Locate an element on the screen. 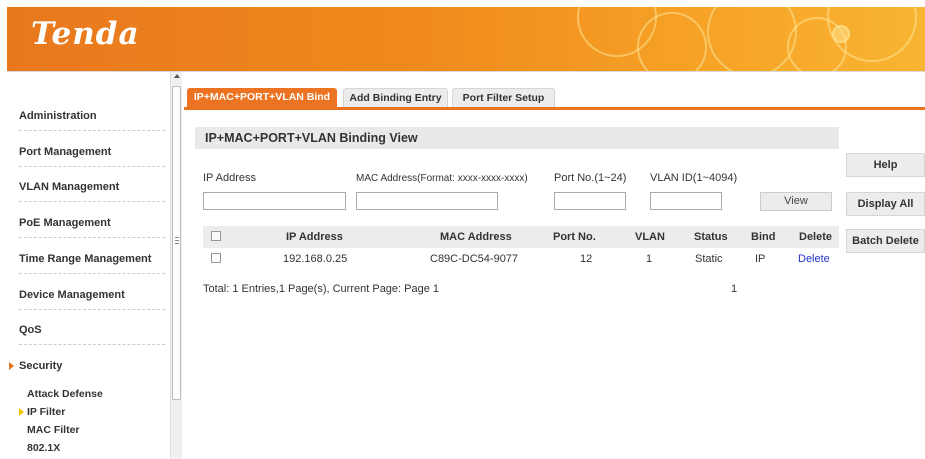  tab-port-filter-setup: Port Filter Setup is located at coordinates (503, 97).